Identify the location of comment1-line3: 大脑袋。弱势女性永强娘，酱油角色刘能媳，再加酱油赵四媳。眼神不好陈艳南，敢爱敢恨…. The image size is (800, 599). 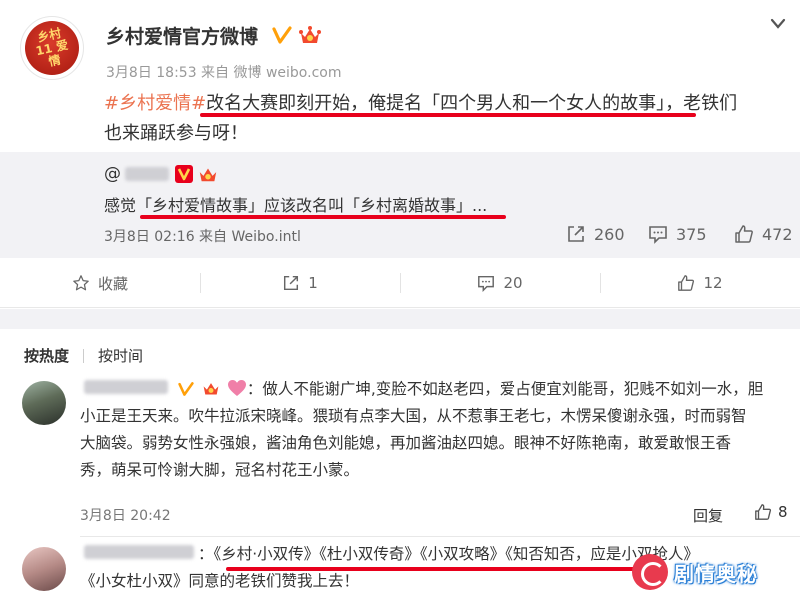
(406, 443).